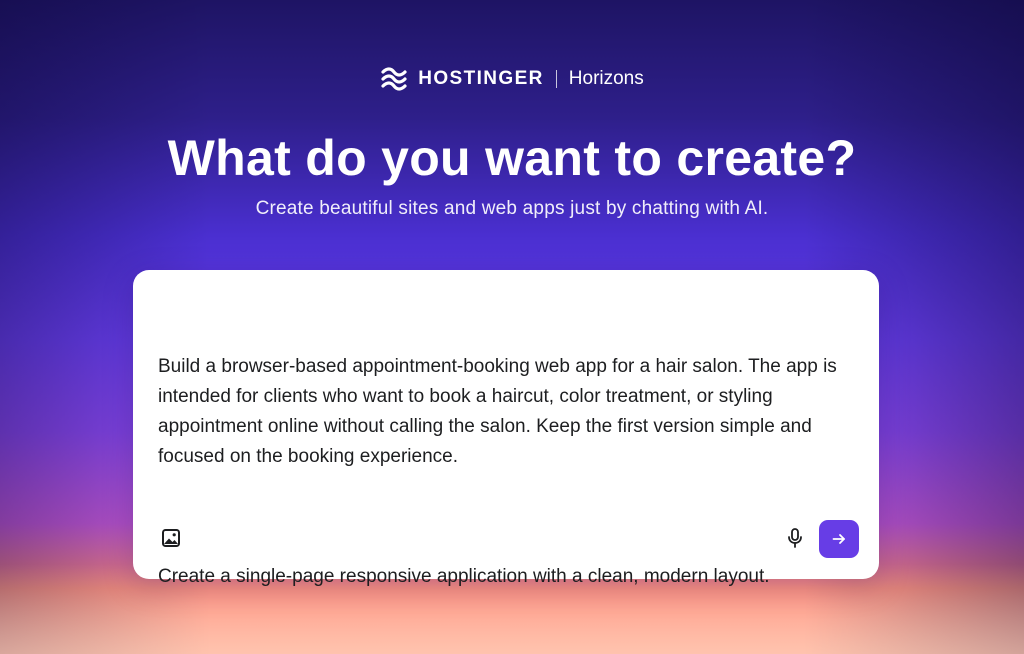  I want to click on attach-image-button, so click(171, 538).